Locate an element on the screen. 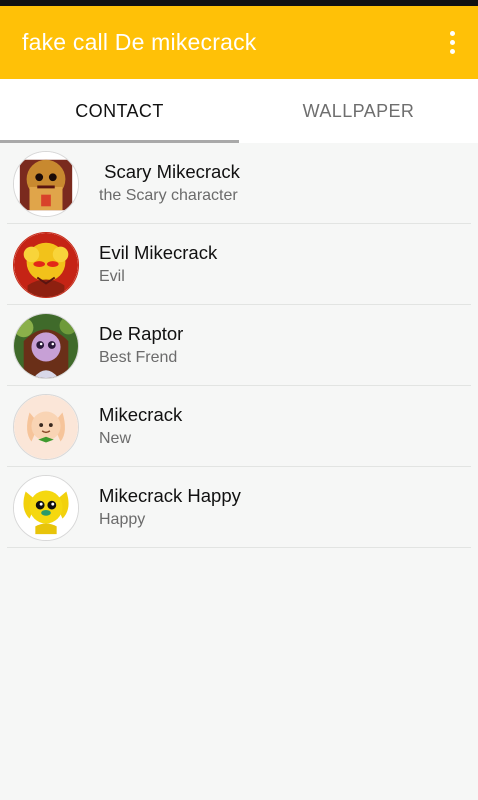  contact-item-scary-mikecrack: Scary Mikecrack the Scary character is located at coordinates (239, 183).